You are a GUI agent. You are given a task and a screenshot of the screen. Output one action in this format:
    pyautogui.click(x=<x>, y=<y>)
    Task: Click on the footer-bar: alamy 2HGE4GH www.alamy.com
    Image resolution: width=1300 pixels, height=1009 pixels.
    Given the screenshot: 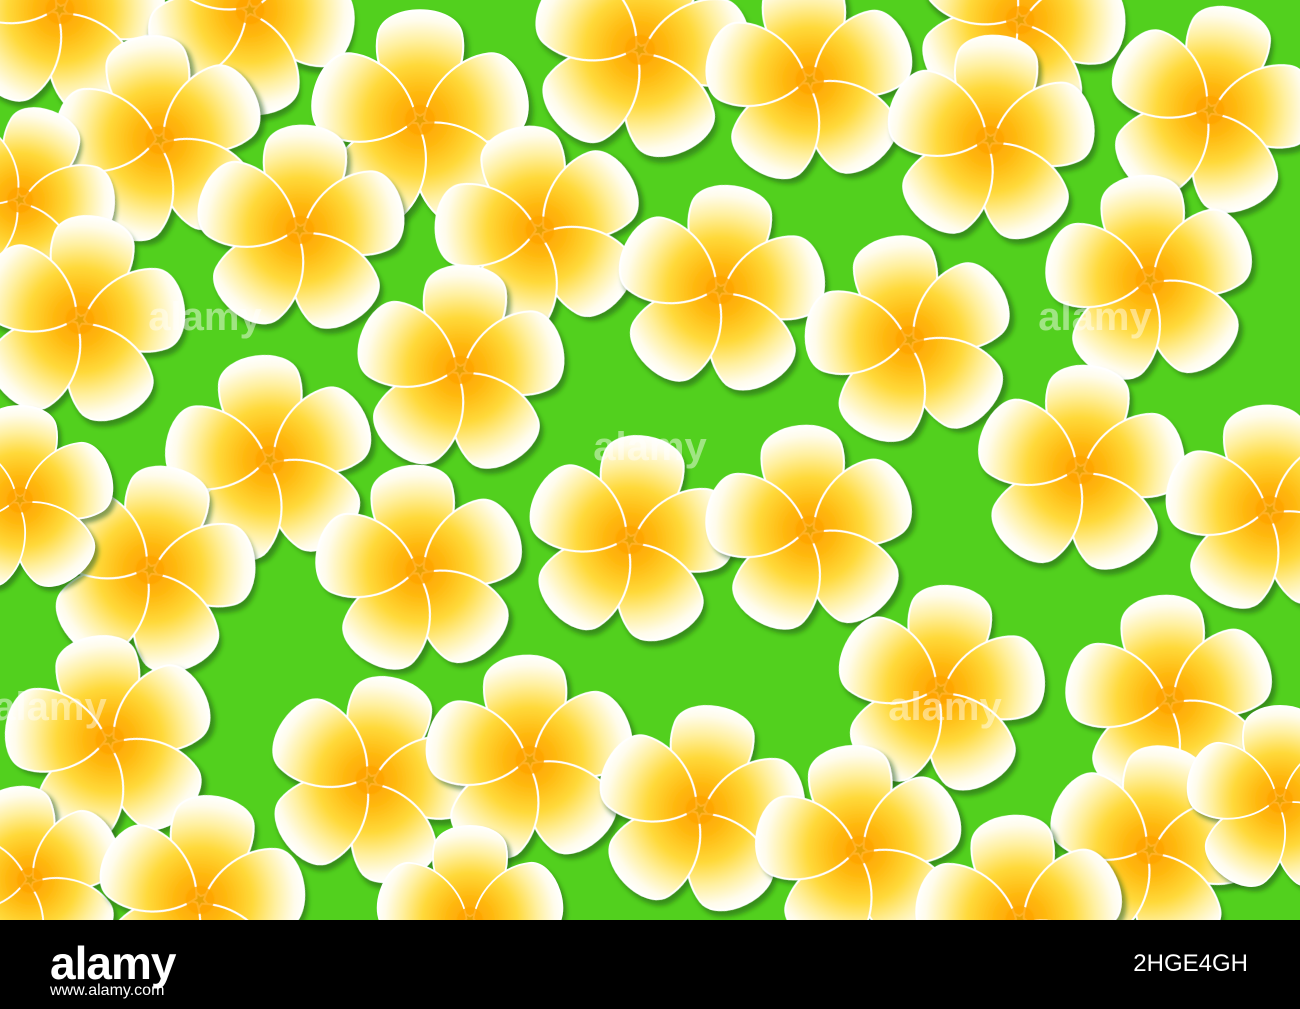 What is the action you would take?
    pyautogui.click(x=650, y=964)
    